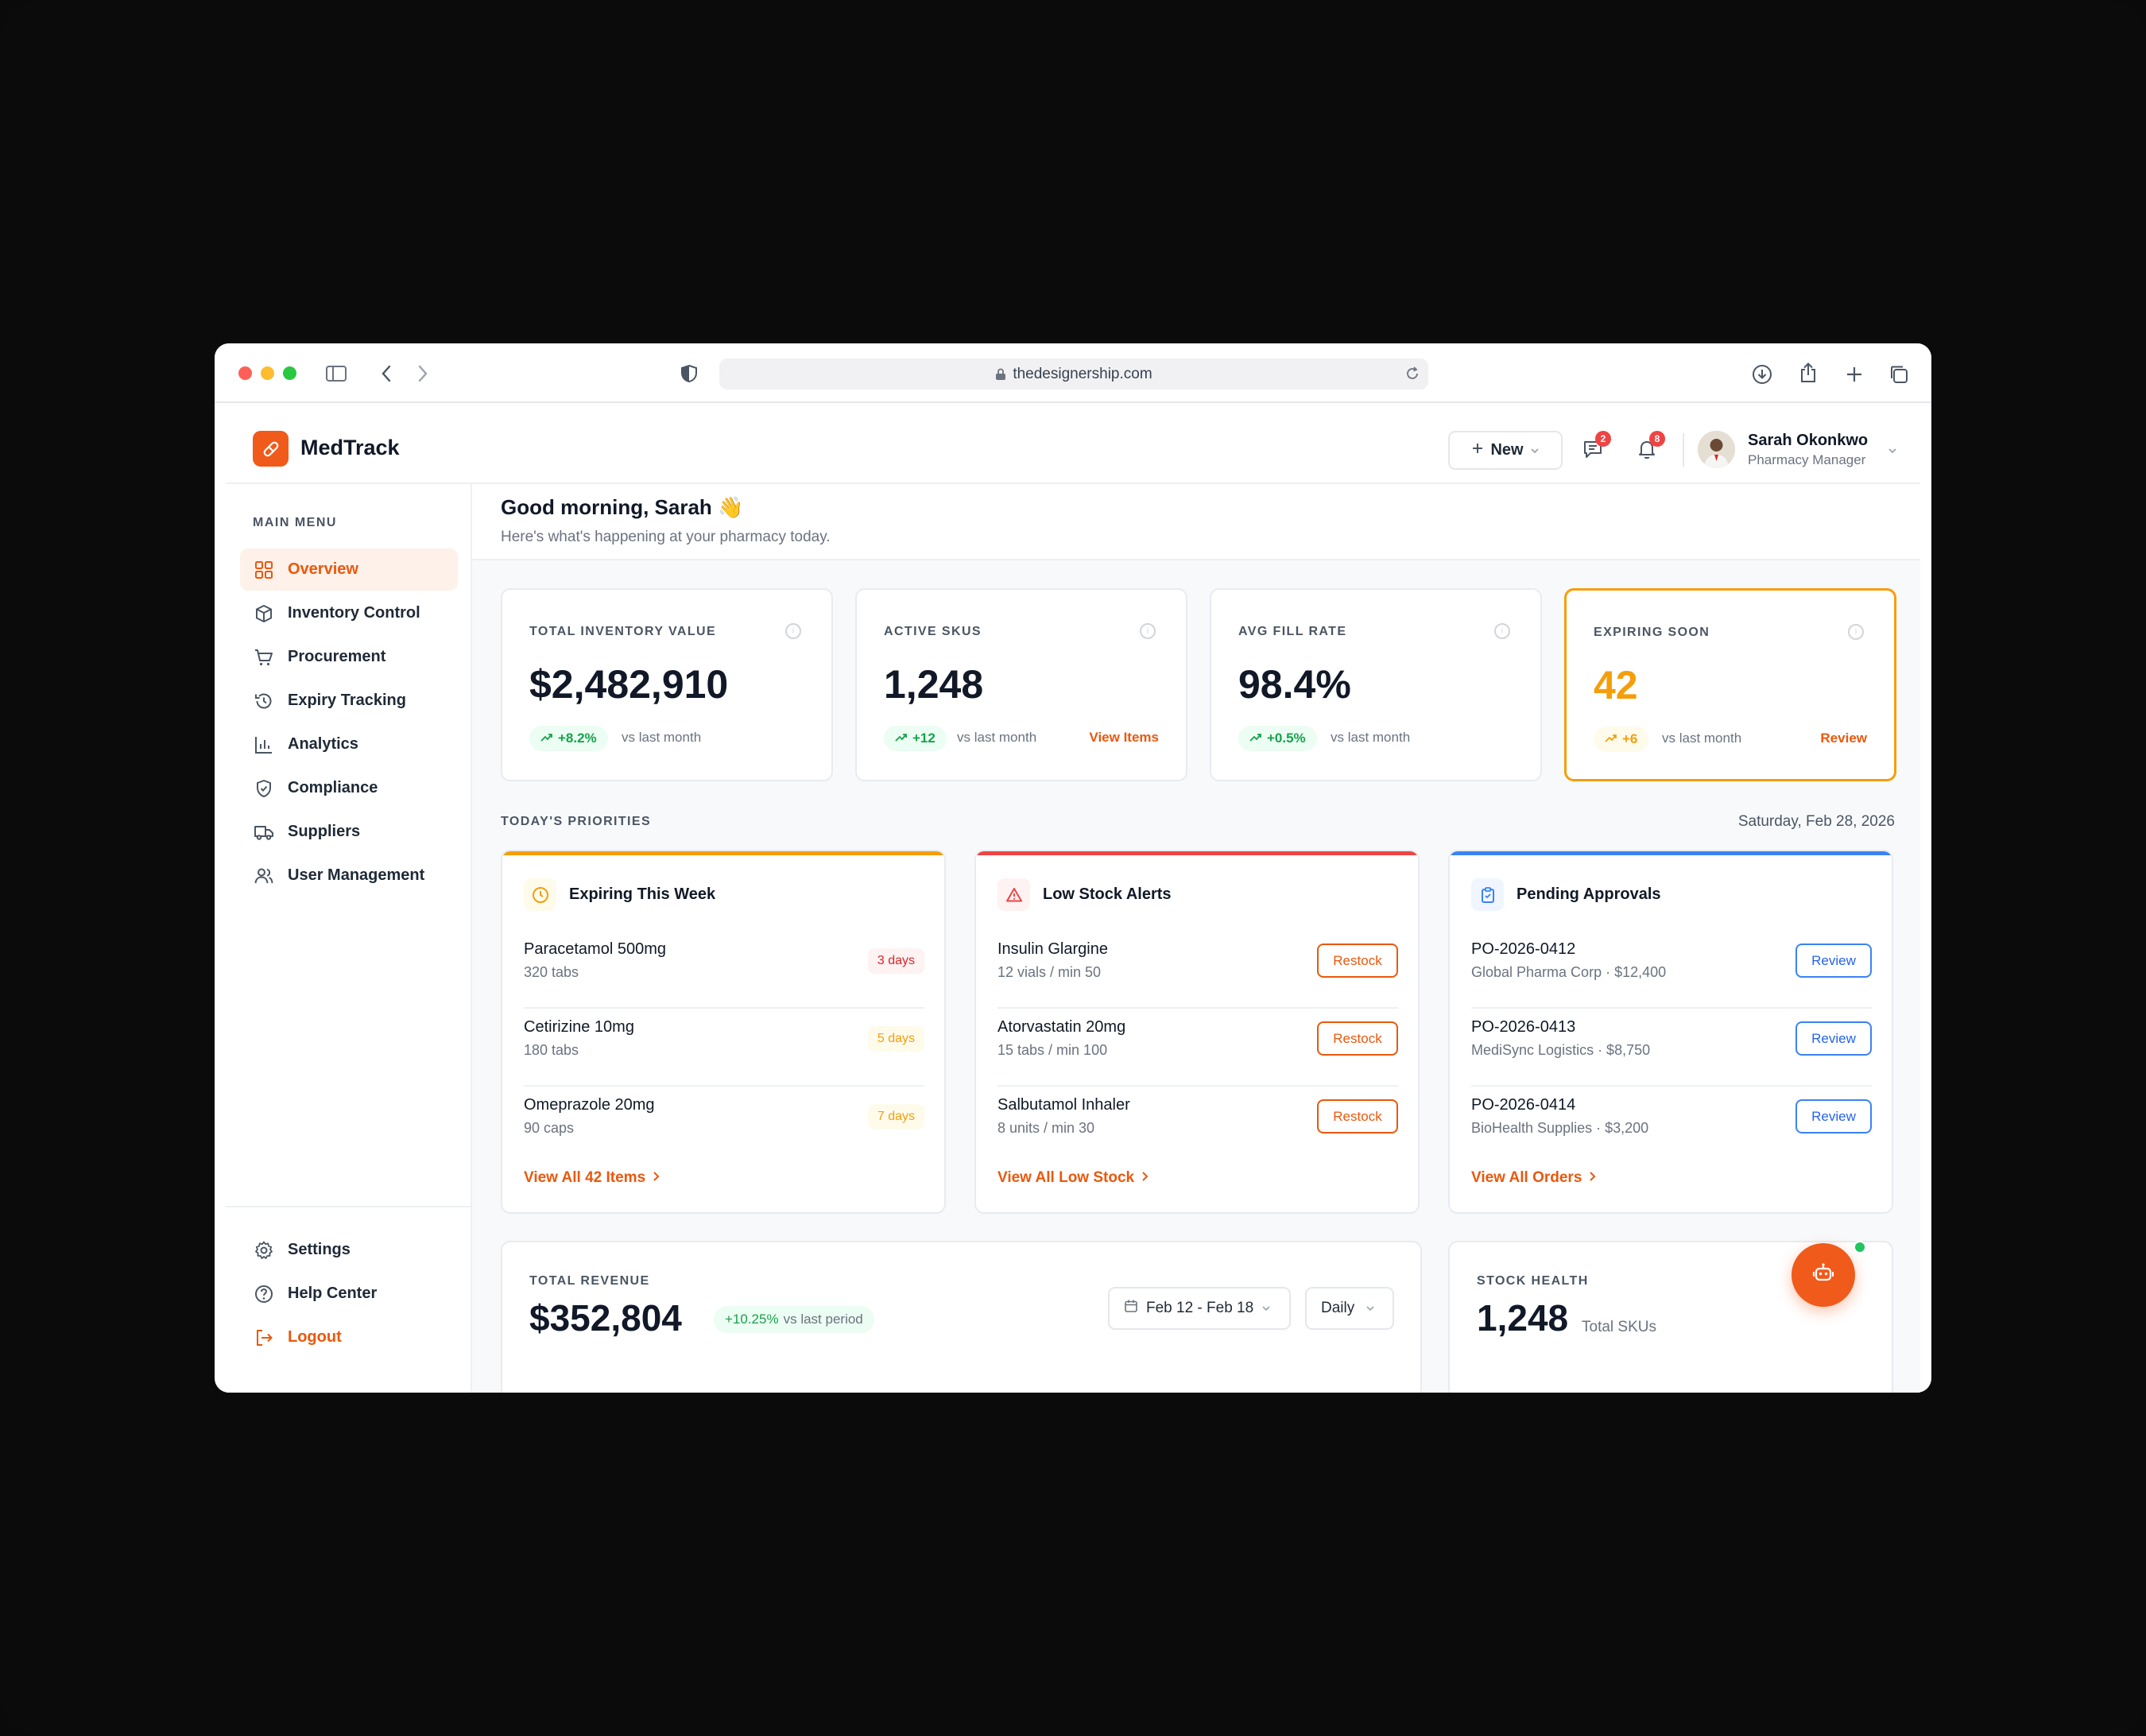 The height and width of the screenshot is (1736, 2146). I want to click on new-button-label: New, so click(1507, 450).